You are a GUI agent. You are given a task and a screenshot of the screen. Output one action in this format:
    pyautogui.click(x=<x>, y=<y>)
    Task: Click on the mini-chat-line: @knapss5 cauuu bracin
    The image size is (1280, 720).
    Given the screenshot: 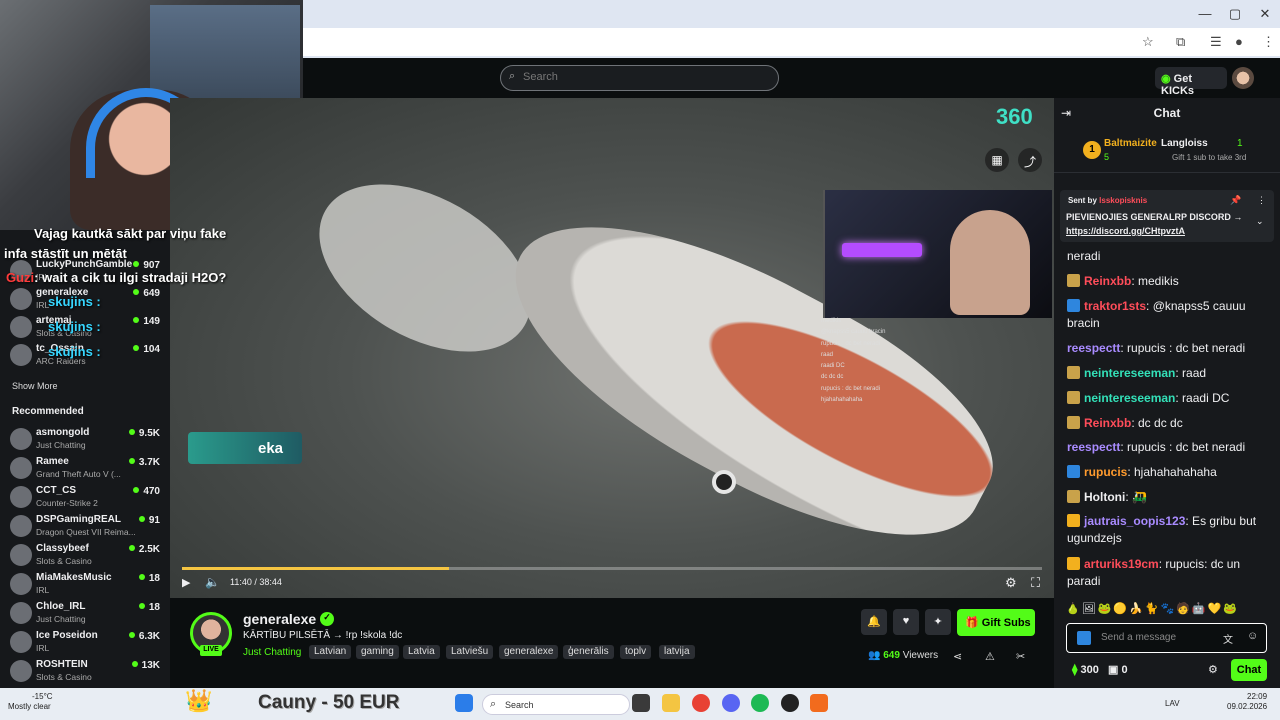 What is the action you would take?
    pyautogui.click(x=853, y=332)
    